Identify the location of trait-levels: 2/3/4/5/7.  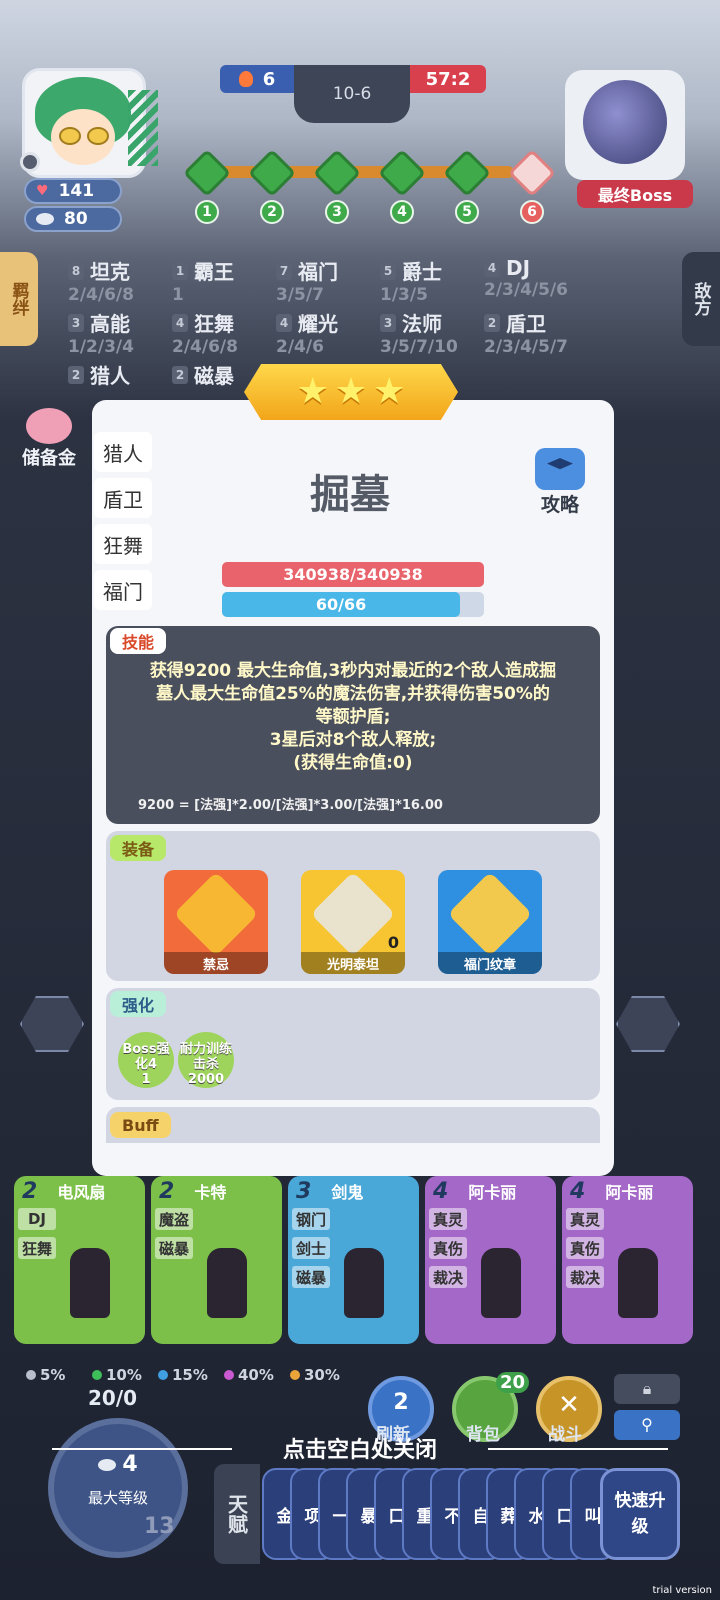
(526, 347).